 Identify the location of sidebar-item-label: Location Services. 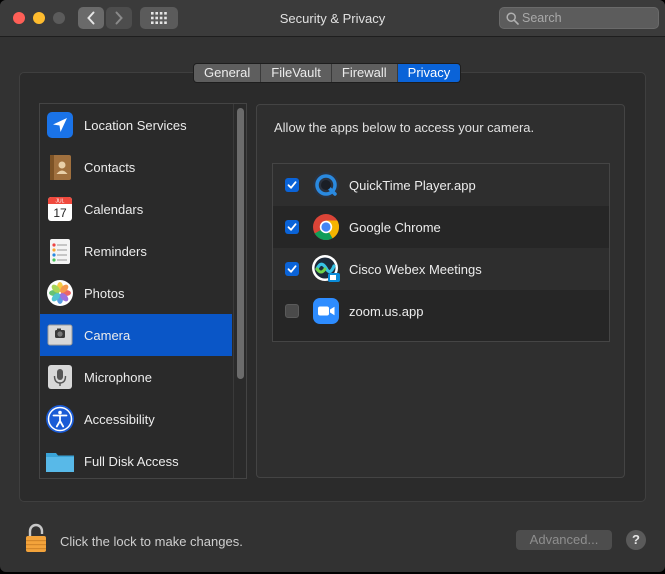
(135, 125).